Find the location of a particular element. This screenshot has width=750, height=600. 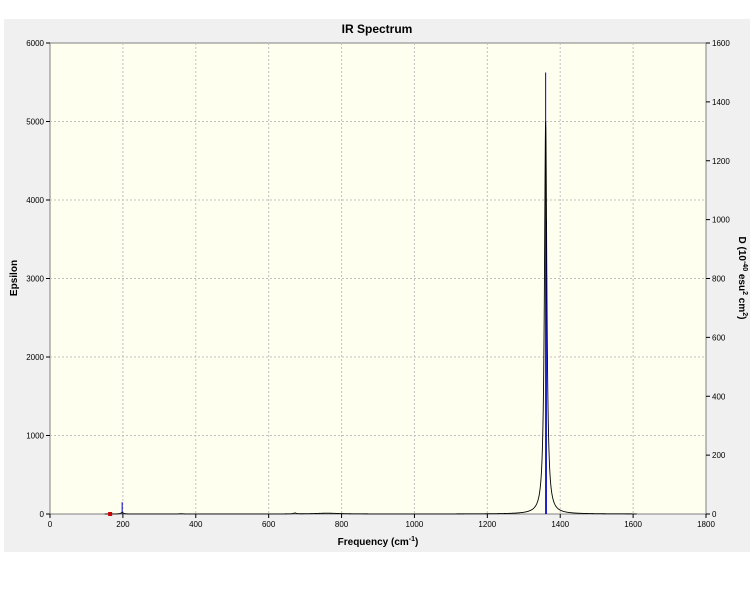

y2-tick-label: 1600 is located at coordinates (721, 43).